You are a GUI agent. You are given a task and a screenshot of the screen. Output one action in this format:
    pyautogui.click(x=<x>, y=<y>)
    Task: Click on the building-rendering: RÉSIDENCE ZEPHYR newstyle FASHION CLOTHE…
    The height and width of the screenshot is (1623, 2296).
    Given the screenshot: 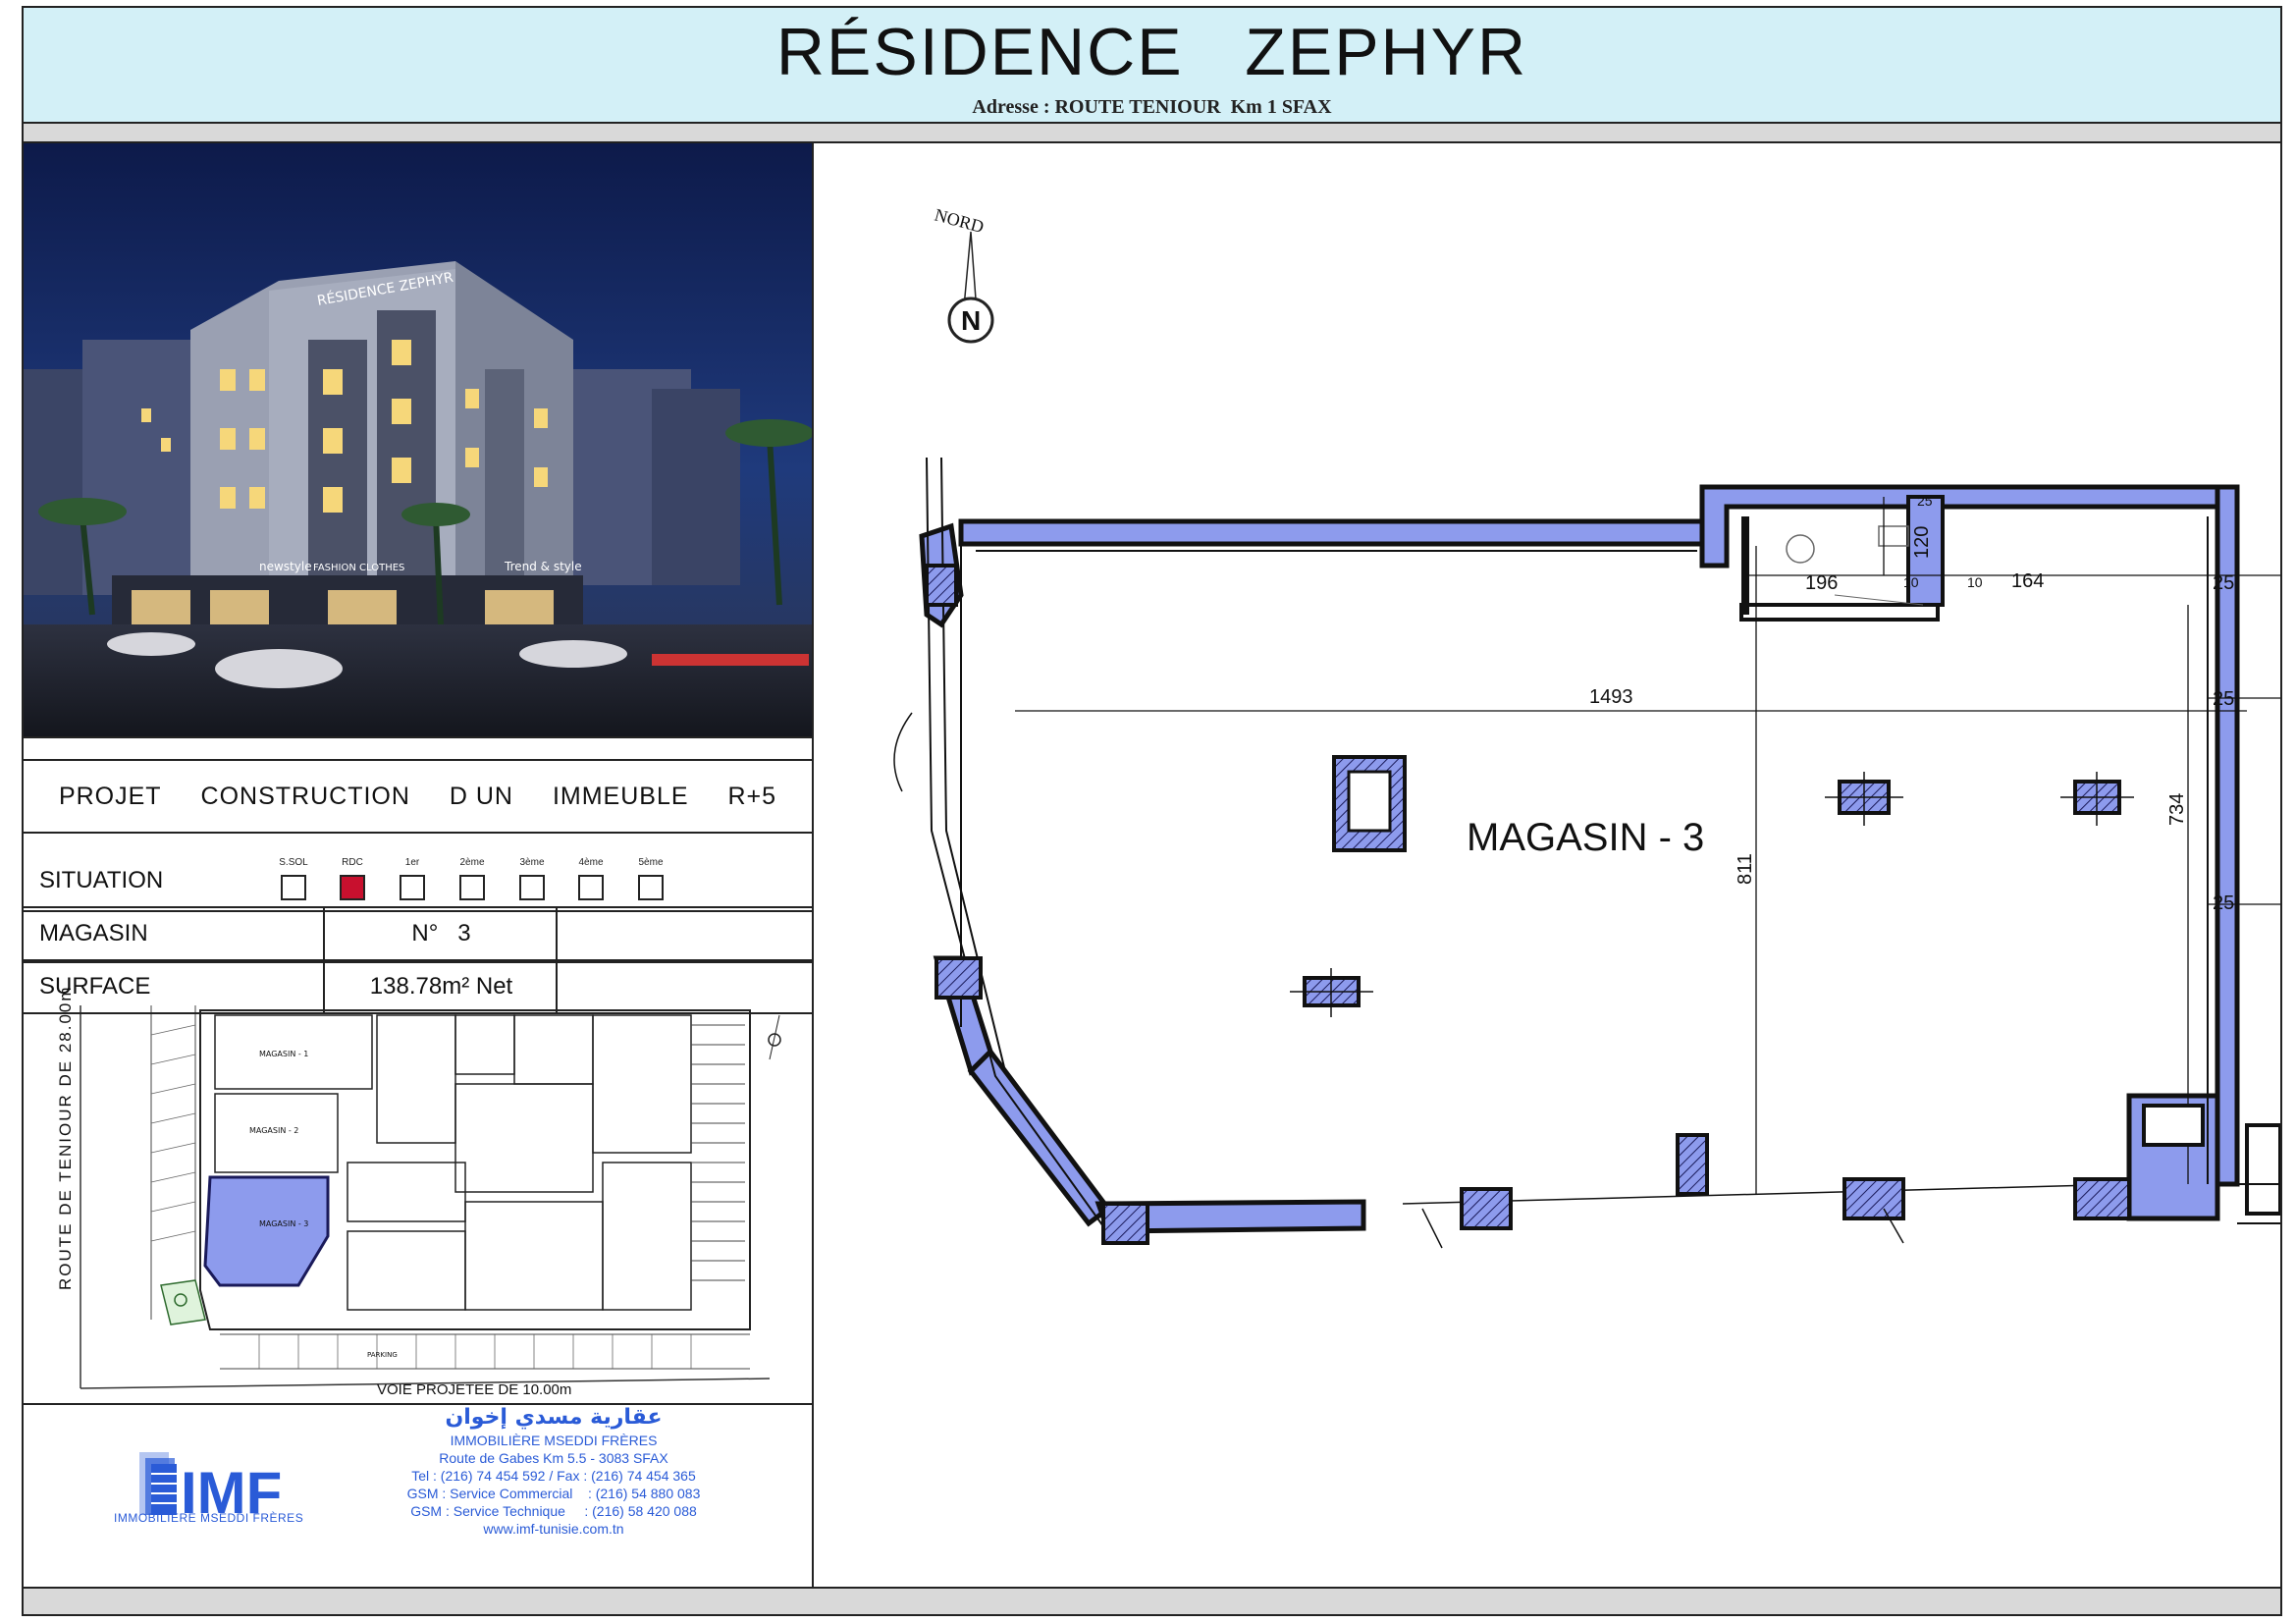 What is the action you would take?
    pyautogui.click(x=418, y=440)
    